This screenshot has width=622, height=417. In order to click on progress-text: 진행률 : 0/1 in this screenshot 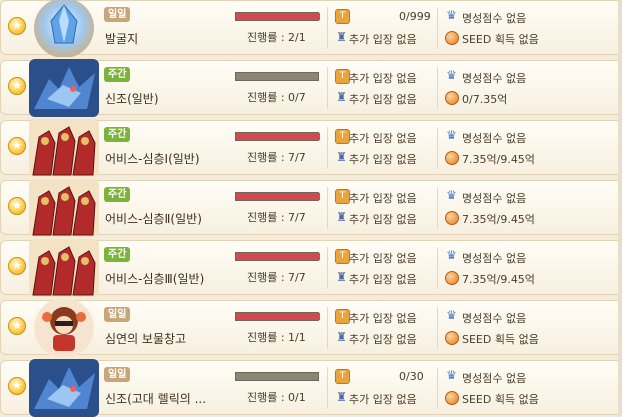, I will do `click(276, 397)`.